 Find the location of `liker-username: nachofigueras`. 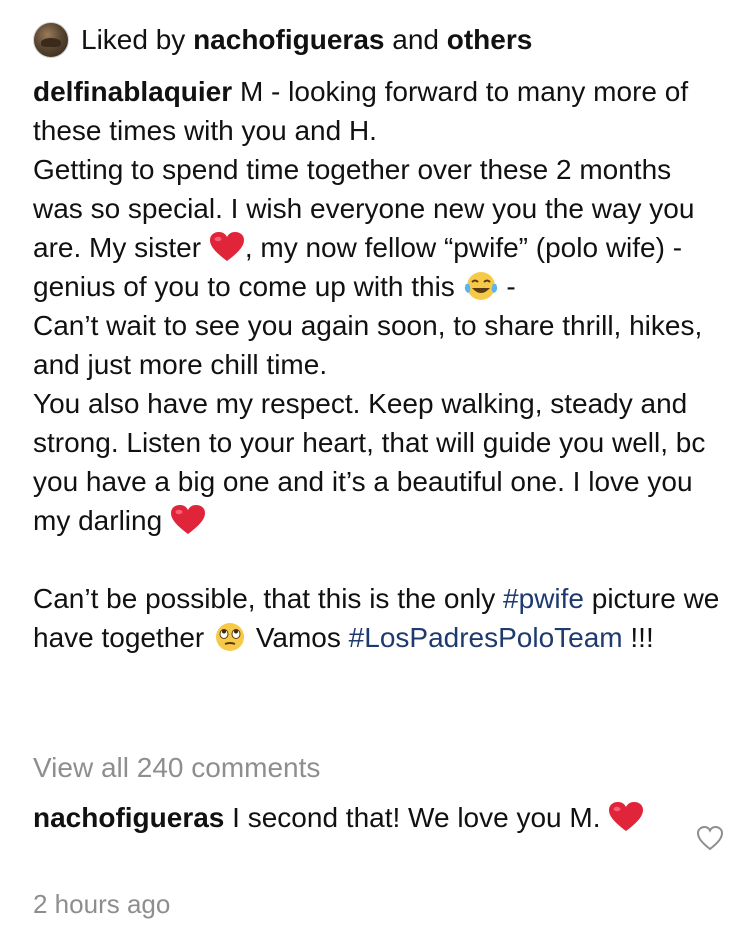

liker-username: nachofigueras is located at coordinates (288, 39).